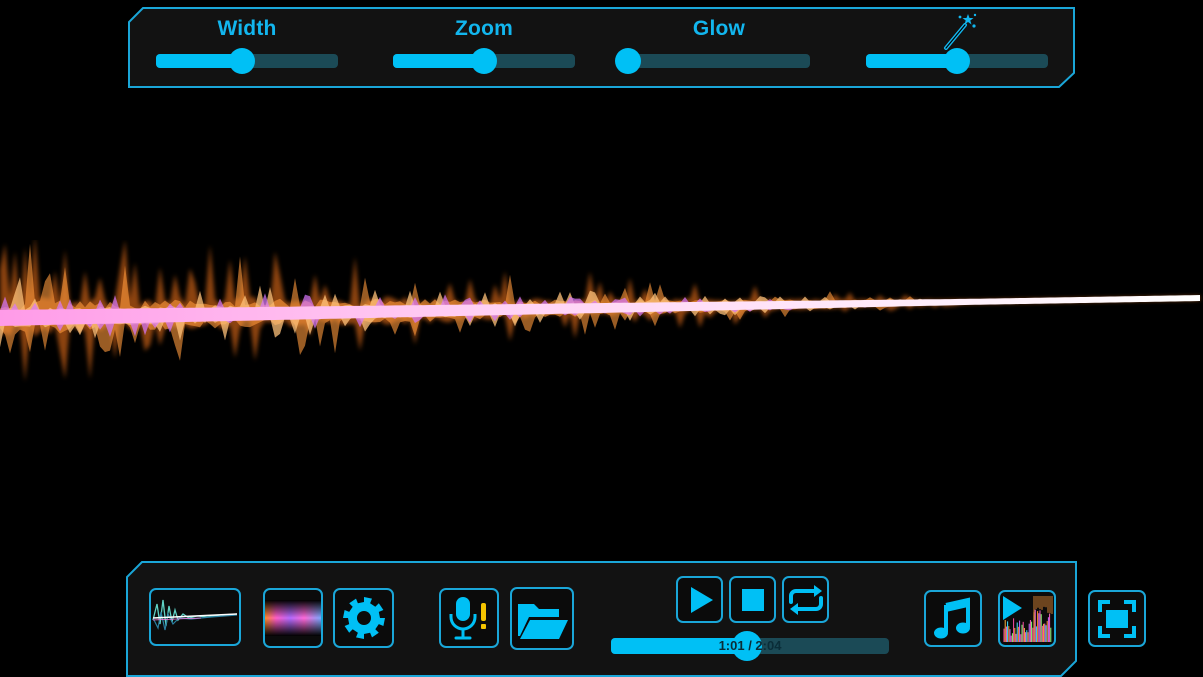 This screenshot has height=677, width=1203. I want to click on fullscreen-icon, so click(1117, 618).